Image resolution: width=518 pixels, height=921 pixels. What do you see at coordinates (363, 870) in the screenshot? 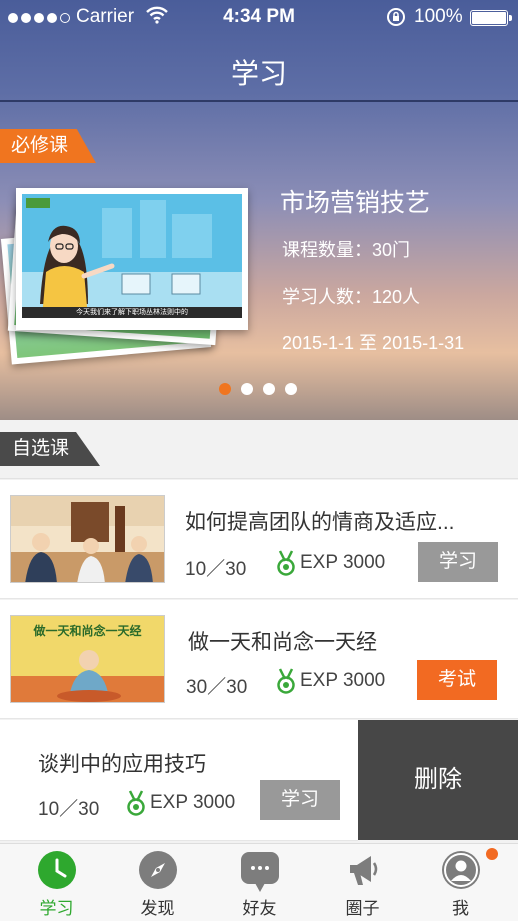
I see `megaphone-icon` at bounding box center [363, 870].